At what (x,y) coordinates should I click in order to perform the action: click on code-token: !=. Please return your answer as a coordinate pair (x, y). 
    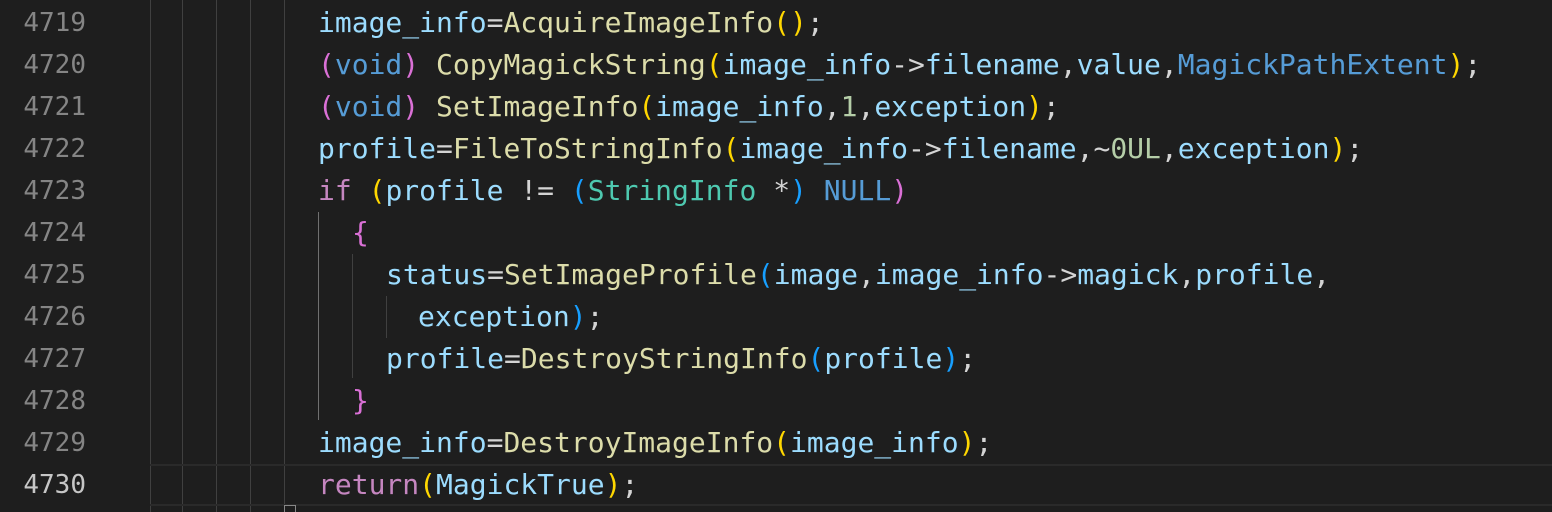
    Looking at the image, I should click on (537, 190).